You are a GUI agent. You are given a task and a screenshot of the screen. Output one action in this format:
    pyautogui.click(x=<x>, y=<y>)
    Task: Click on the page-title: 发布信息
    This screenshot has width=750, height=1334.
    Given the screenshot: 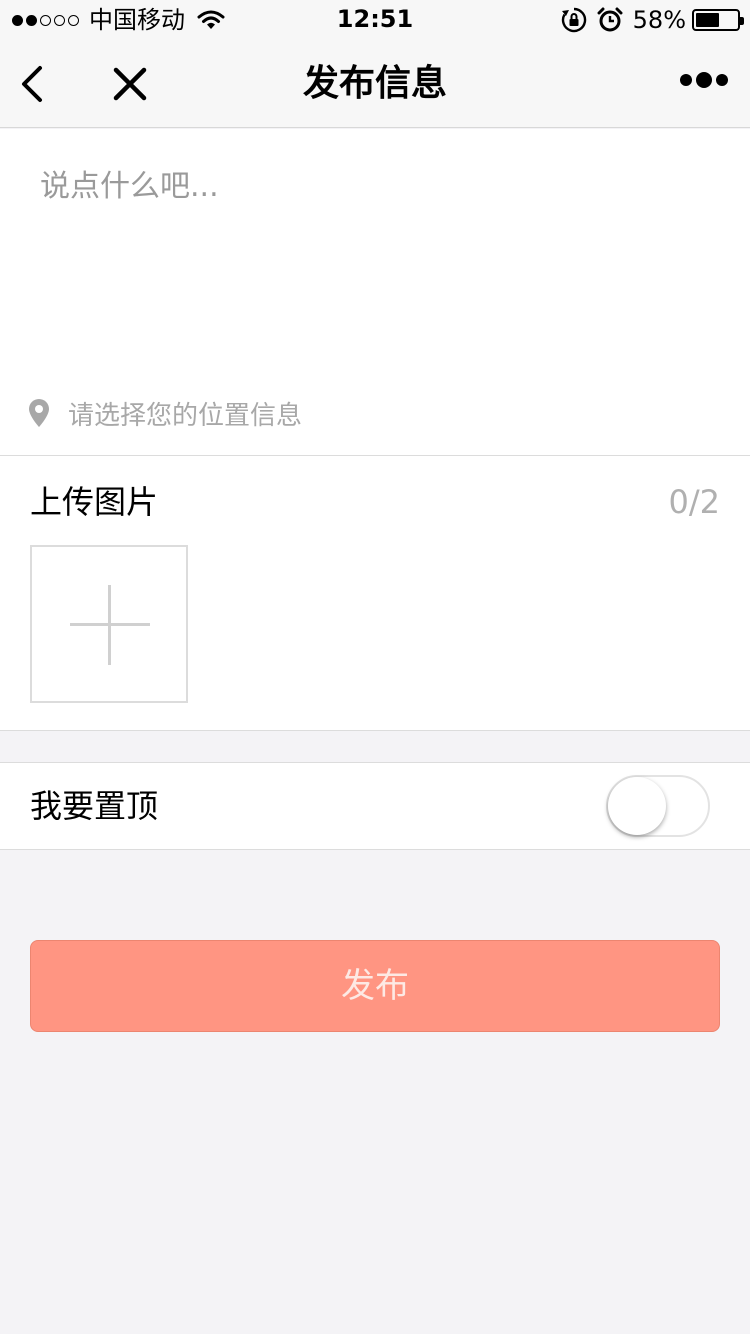 What is the action you would take?
    pyautogui.click(x=374, y=83)
    